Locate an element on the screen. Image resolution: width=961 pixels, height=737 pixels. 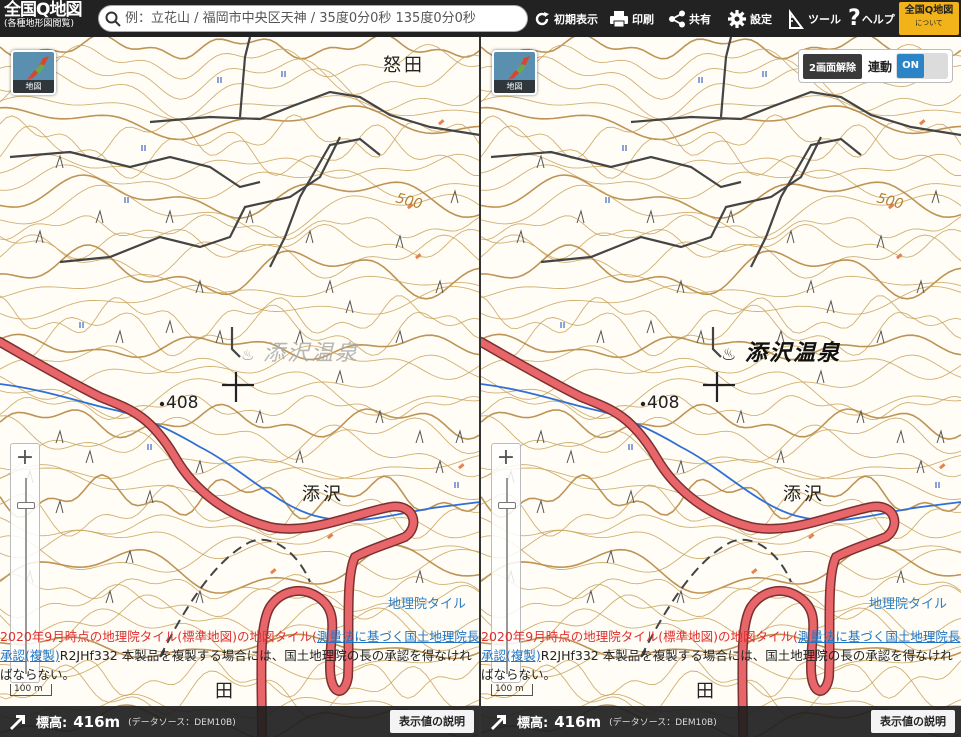
place-name-nuta: 怒田 is located at coordinates (404, 65).